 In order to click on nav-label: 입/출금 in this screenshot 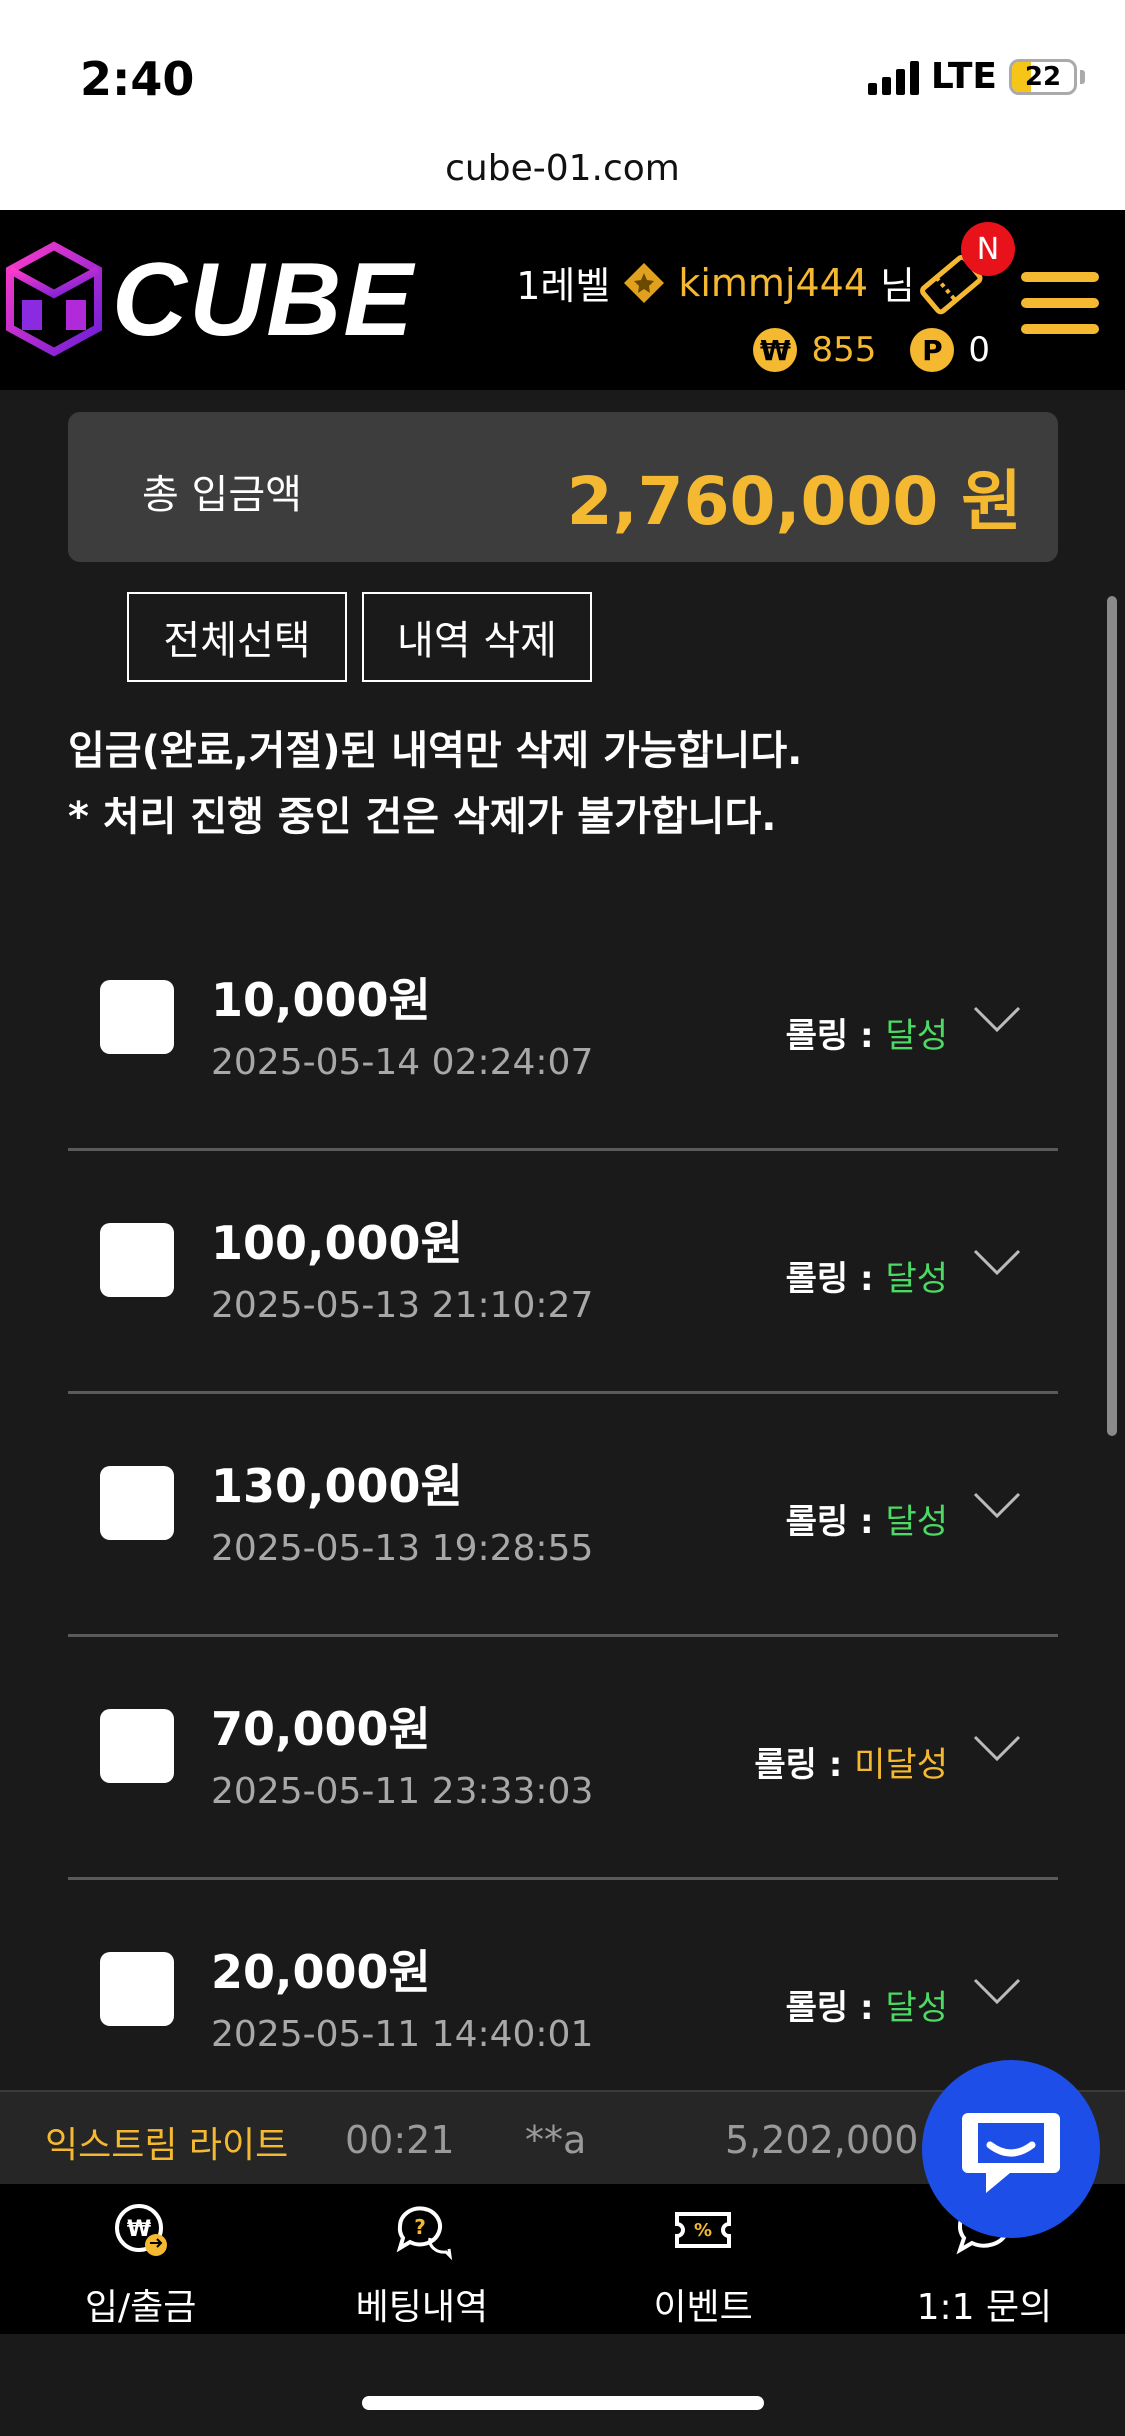, I will do `click(140, 2307)`.